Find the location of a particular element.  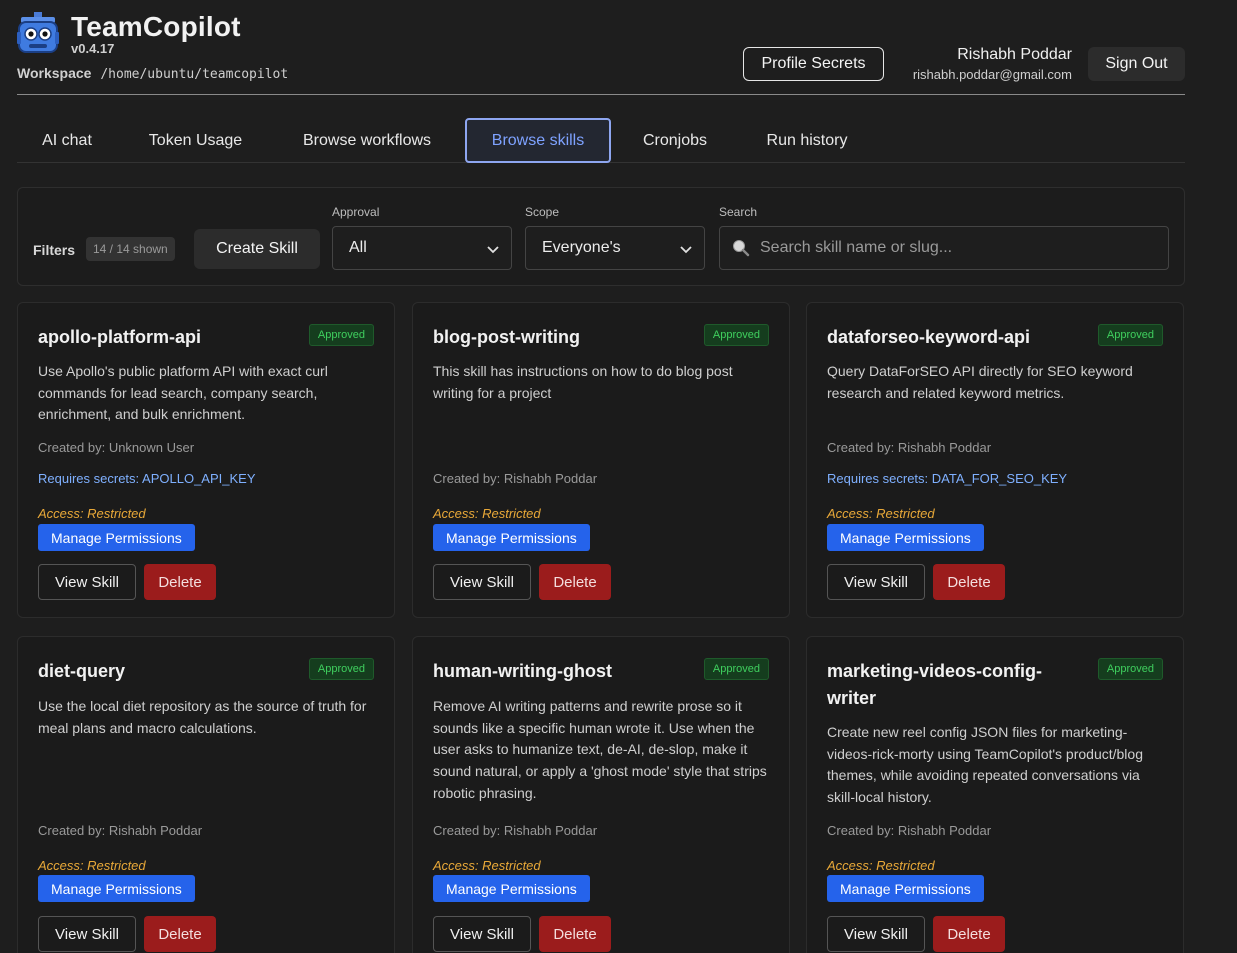

search-icon is located at coordinates (741, 248).